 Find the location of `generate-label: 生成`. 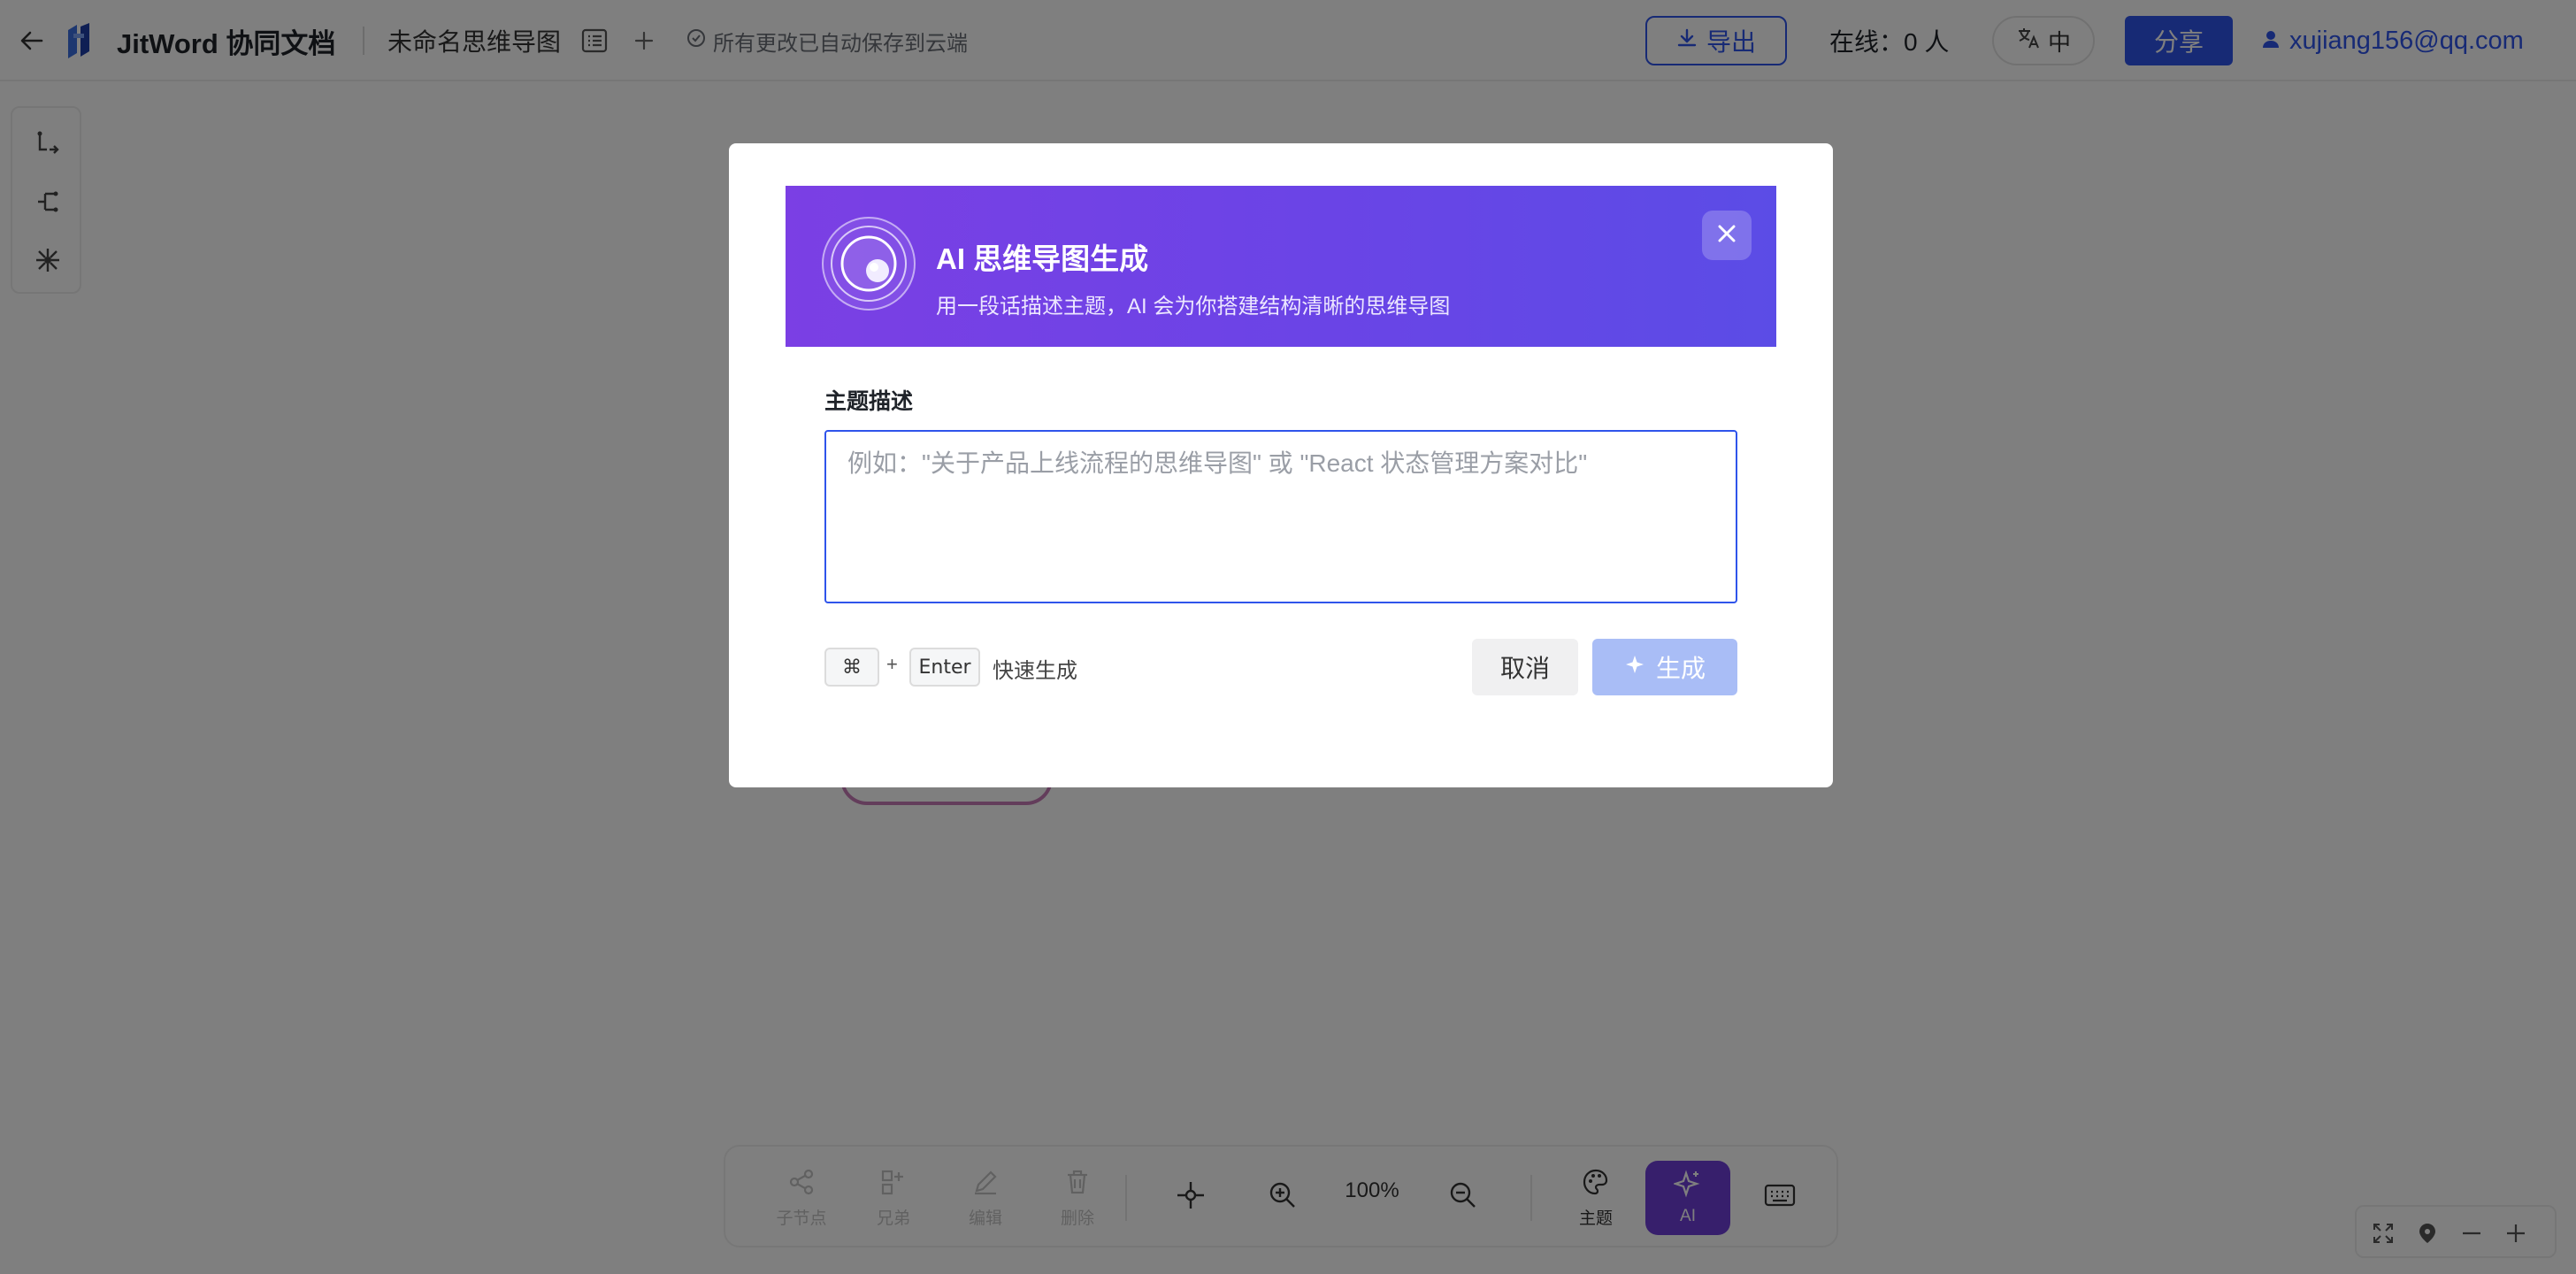

generate-label: 生成 is located at coordinates (1680, 668).